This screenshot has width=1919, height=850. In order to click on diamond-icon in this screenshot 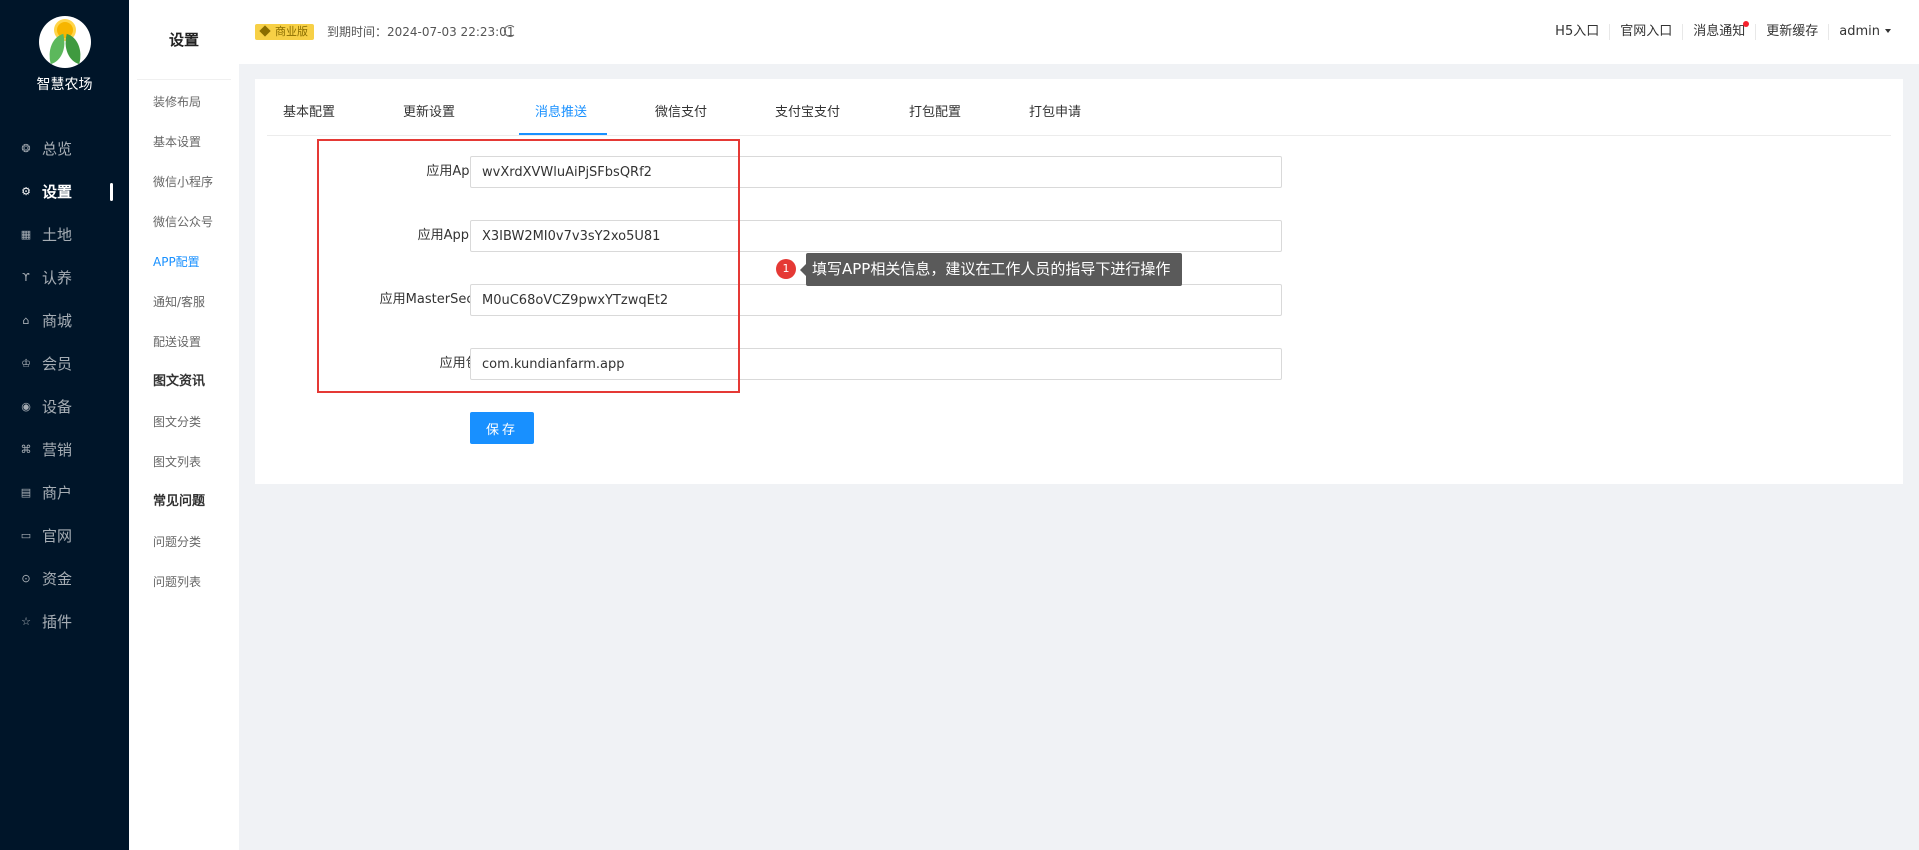, I will do `click(265, 31)`.